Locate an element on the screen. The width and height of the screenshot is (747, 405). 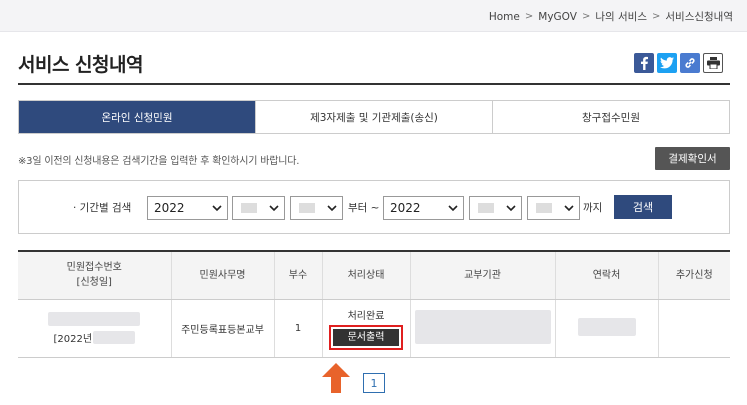
tab-counter-application: 창구접수민원 is located at coordinates (611, 117).